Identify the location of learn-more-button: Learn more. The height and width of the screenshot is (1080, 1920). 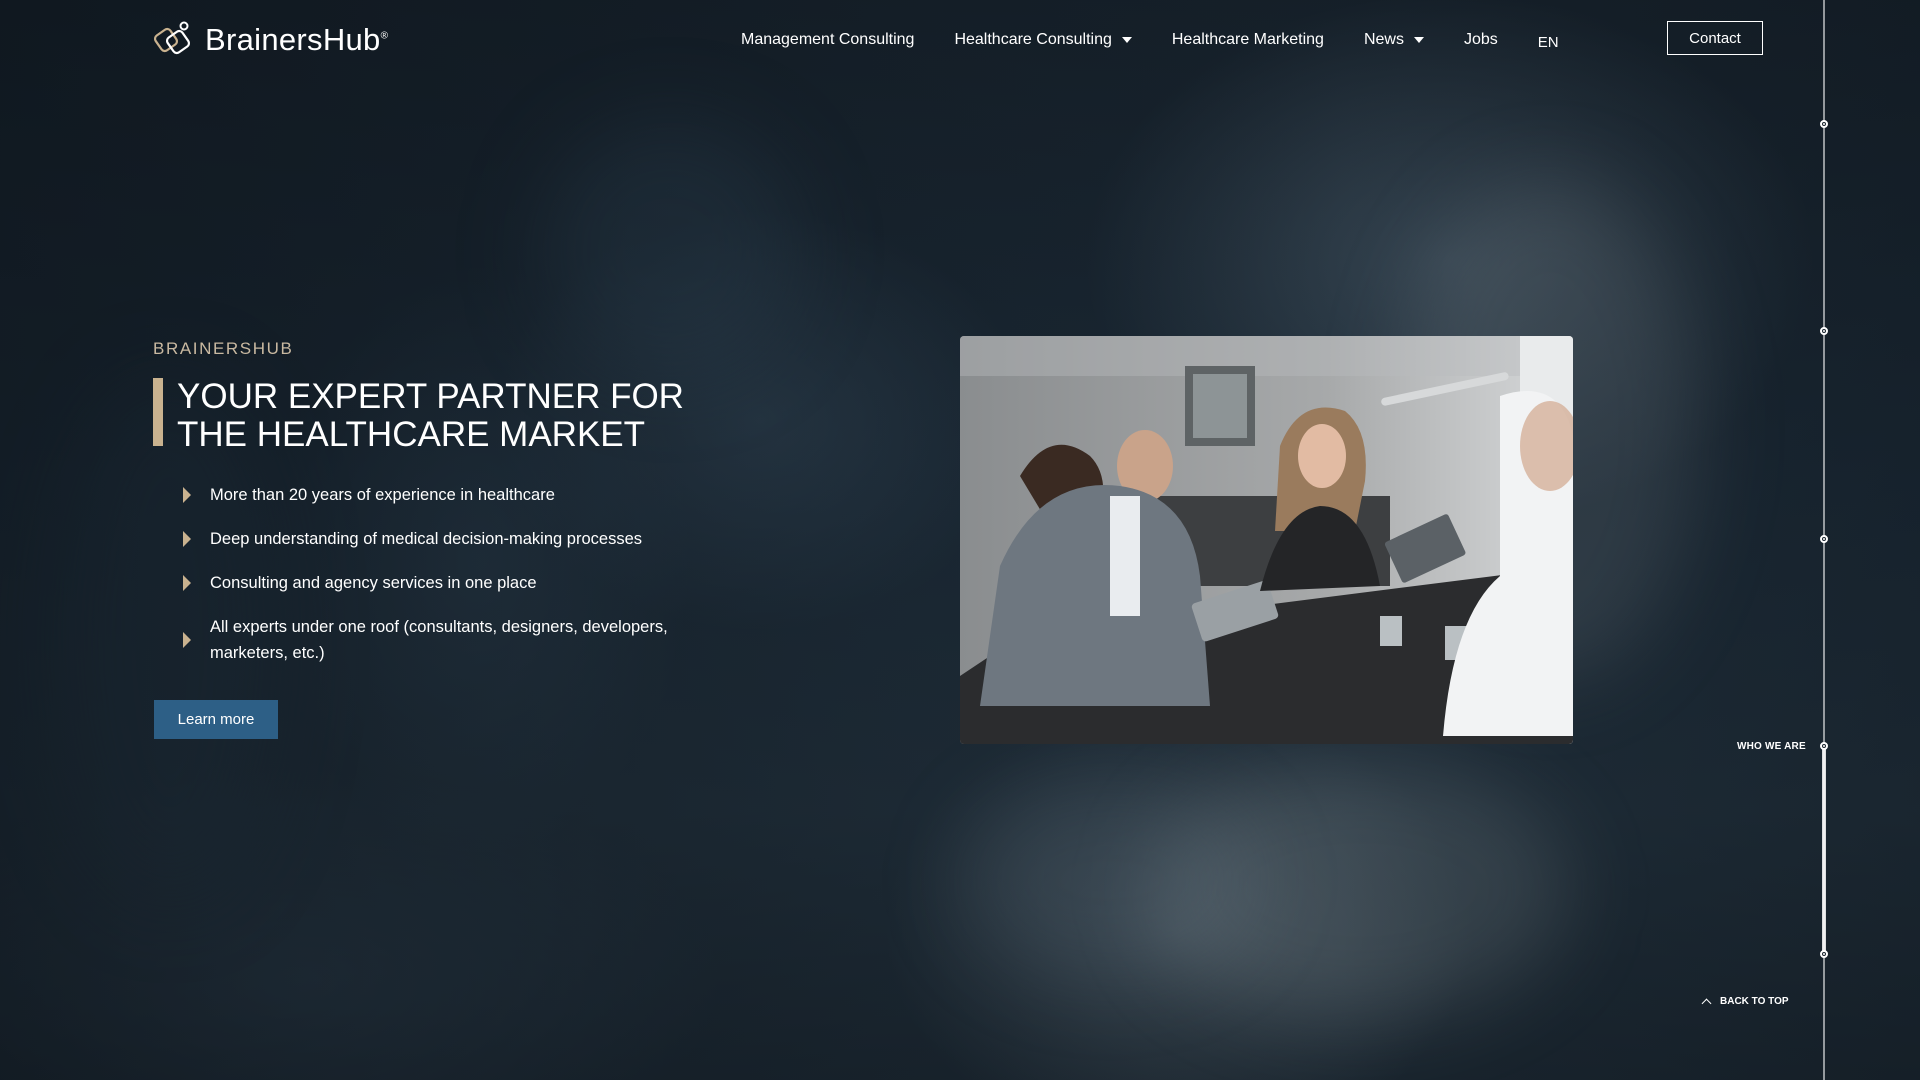
(216, 719).